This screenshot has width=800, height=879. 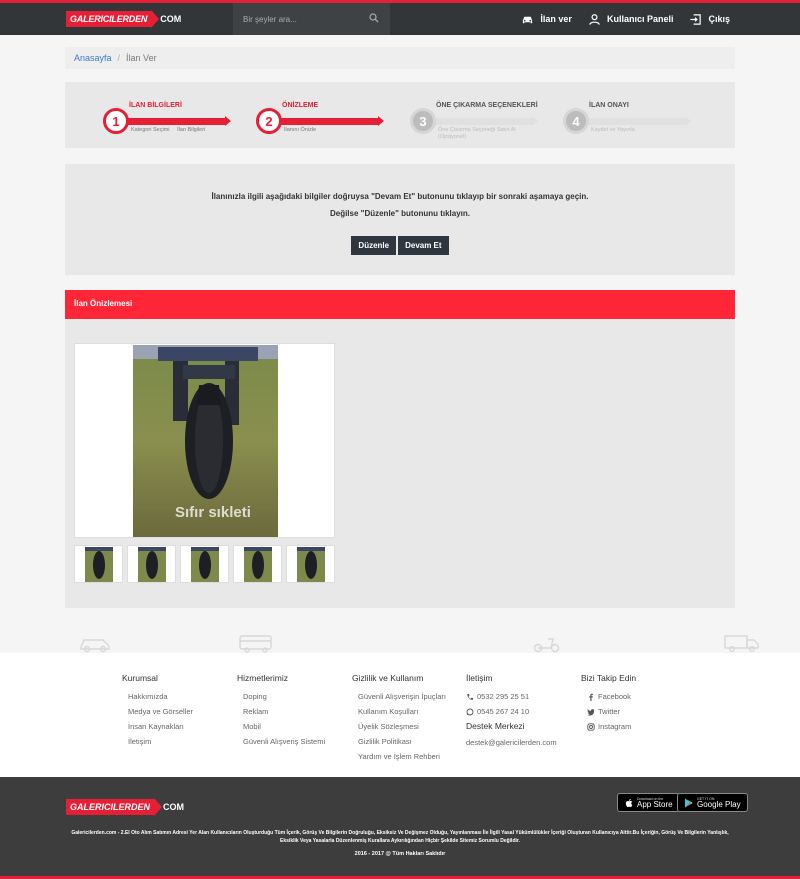 I want to click on google-play-icon, so click(x=689, y=802).